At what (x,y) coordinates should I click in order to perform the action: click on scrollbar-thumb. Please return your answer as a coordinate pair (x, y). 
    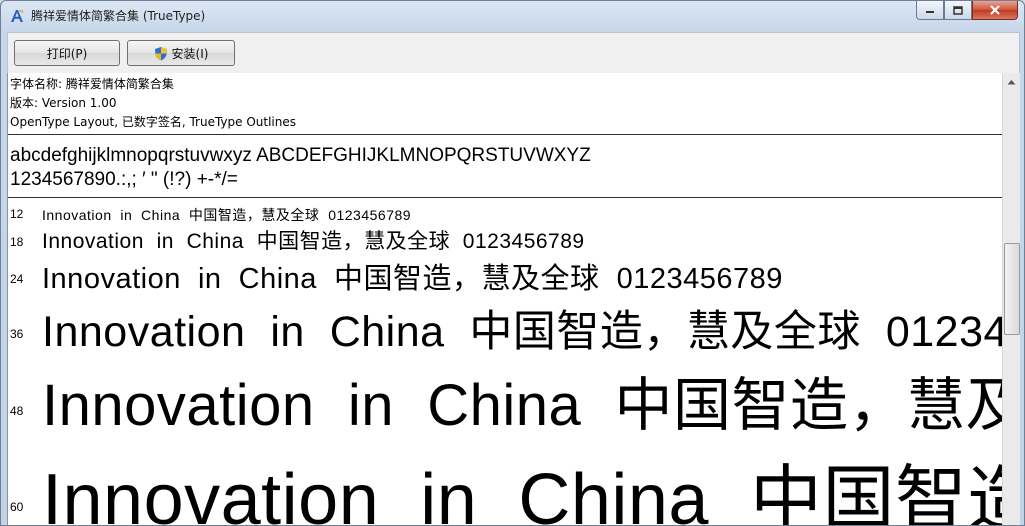
    Looking at the image, I should click on (1012, 289).